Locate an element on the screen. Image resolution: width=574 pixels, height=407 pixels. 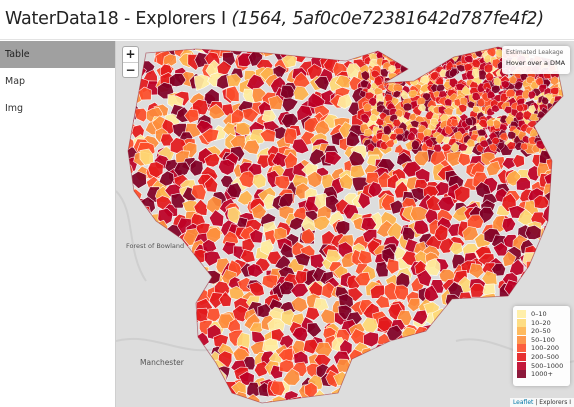
legend-label: 20–50 is located at coordinates (541, 331).